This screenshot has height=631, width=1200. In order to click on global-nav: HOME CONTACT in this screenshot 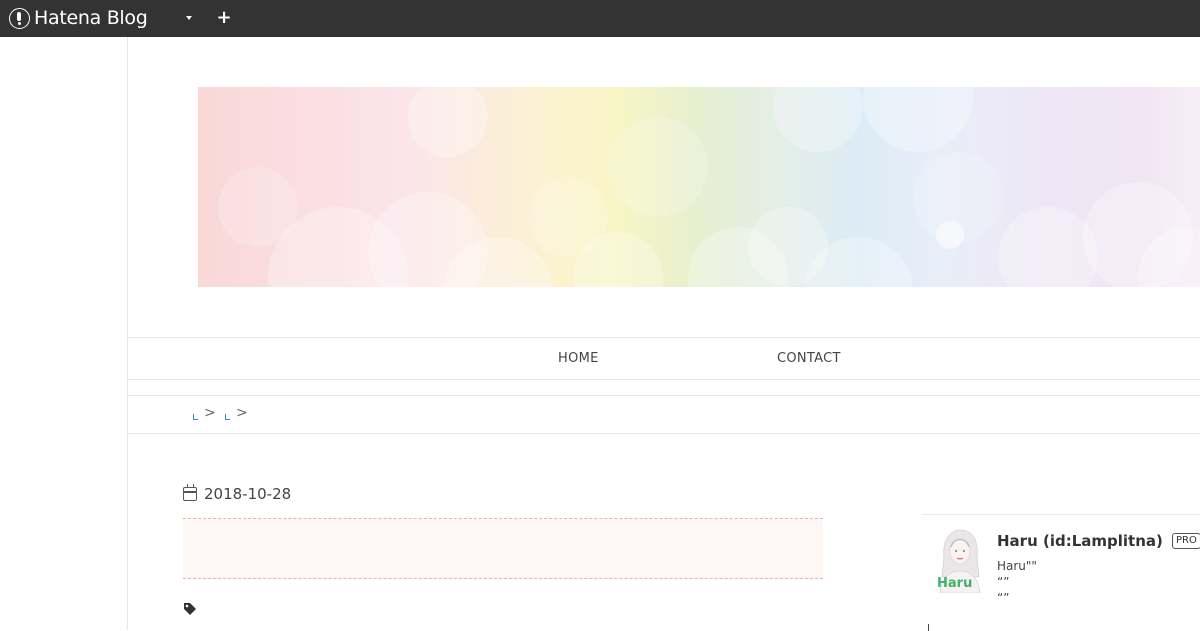, I will do `click(664, 358)`.